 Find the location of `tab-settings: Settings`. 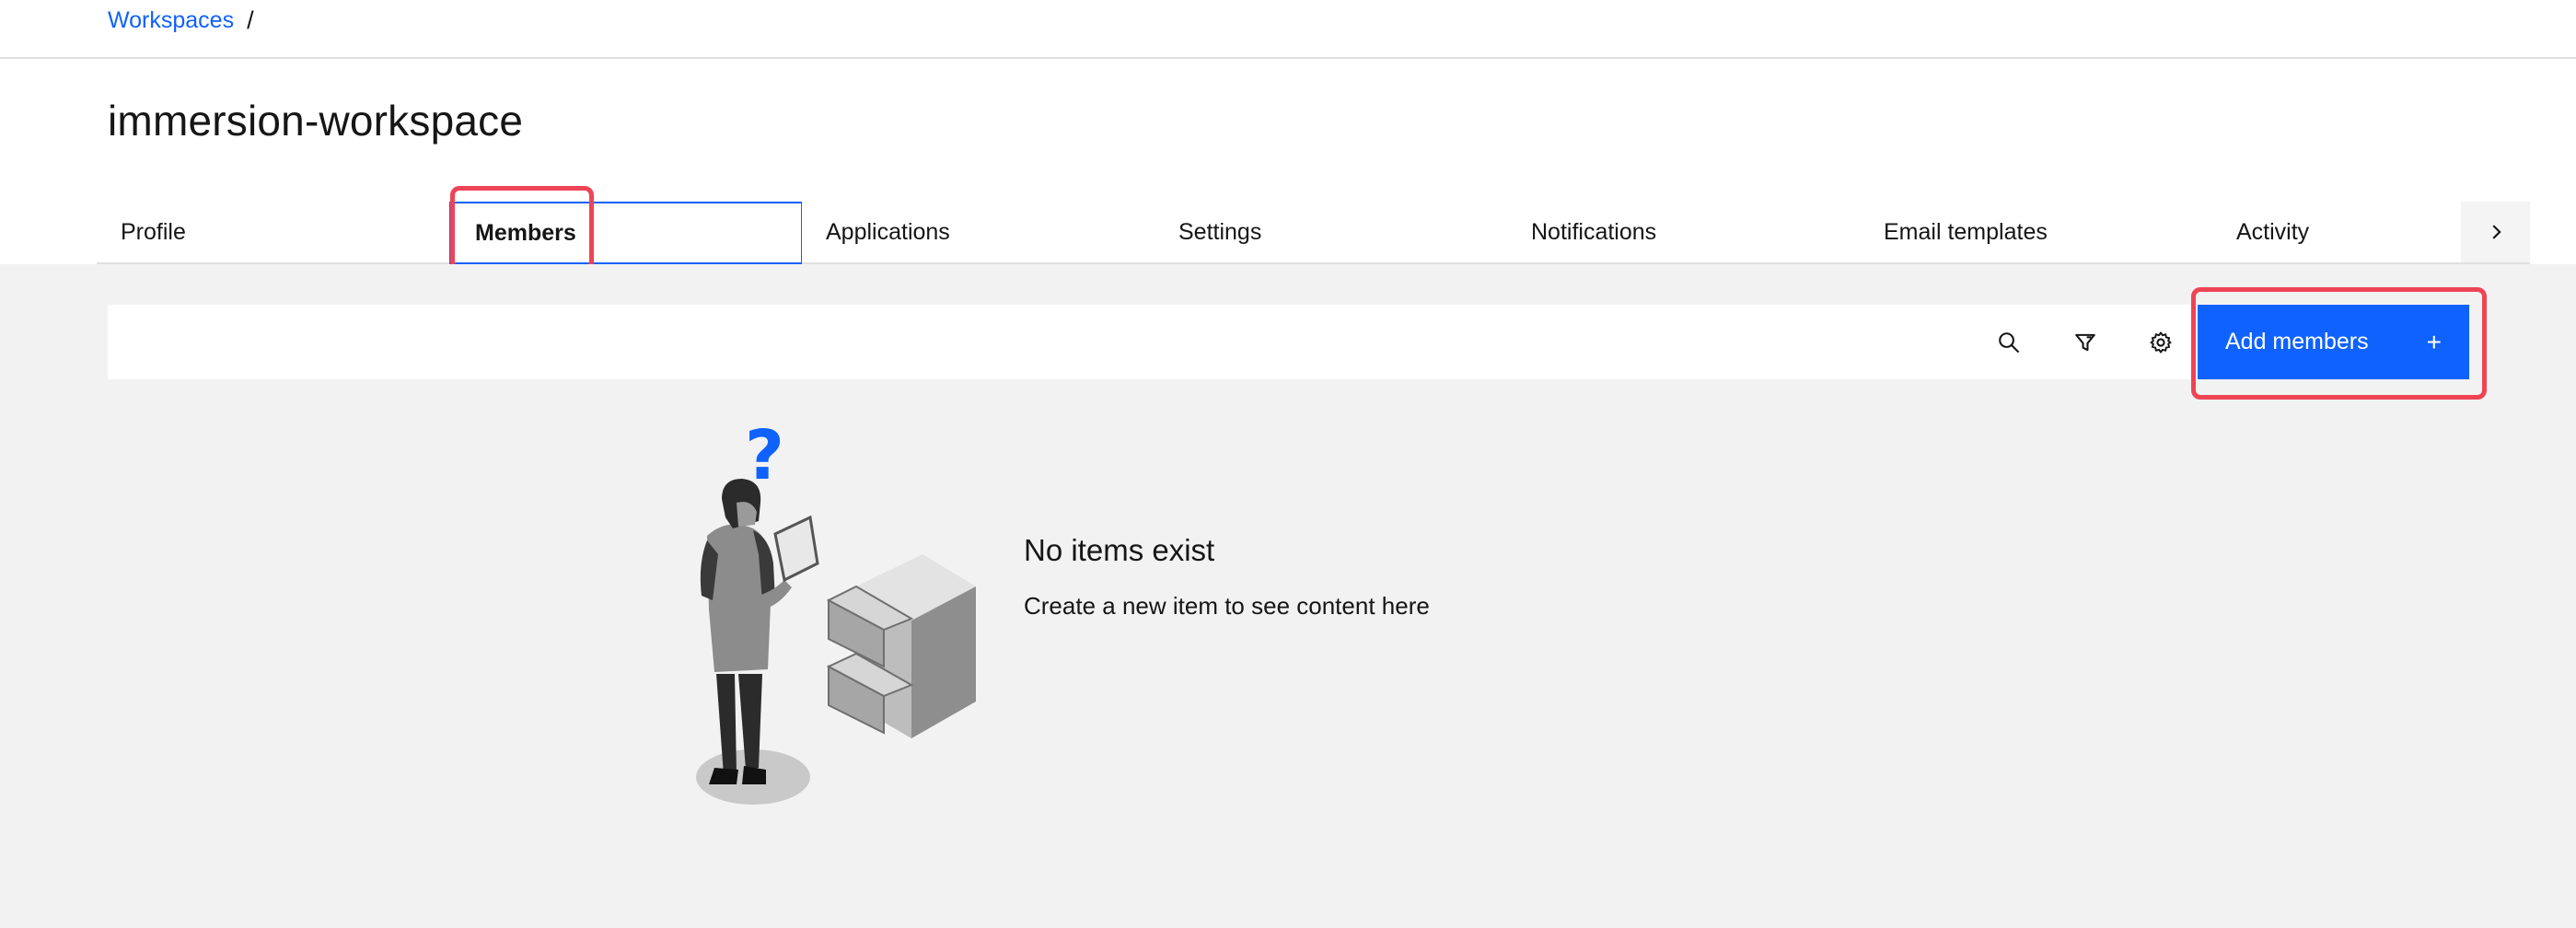

tab-settings: Settings is located at coordinates (1331, 233).